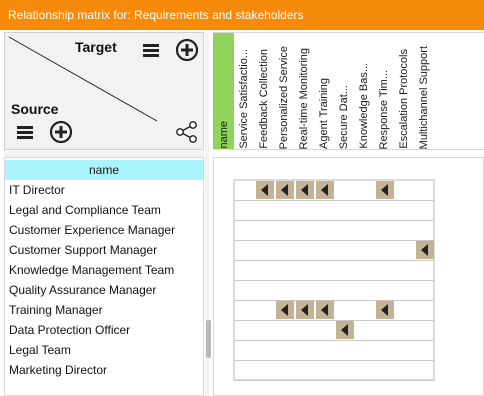 The width and height of the screenshot is (484, 396). I want to click on row-label: Quality Assurance Manager, so click(82, 290).